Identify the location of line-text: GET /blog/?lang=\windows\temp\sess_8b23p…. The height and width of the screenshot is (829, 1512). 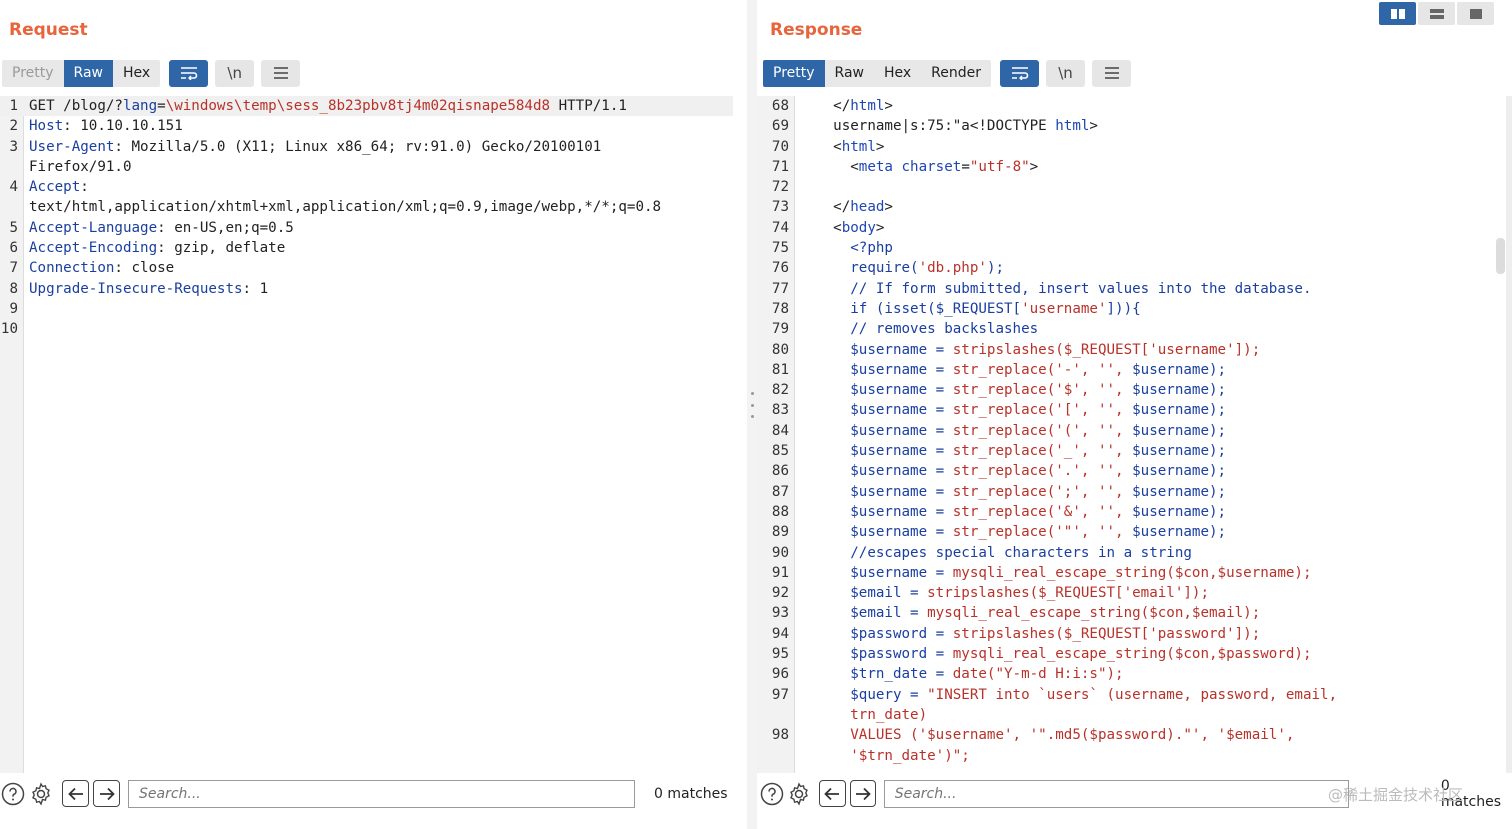
(328, 106).